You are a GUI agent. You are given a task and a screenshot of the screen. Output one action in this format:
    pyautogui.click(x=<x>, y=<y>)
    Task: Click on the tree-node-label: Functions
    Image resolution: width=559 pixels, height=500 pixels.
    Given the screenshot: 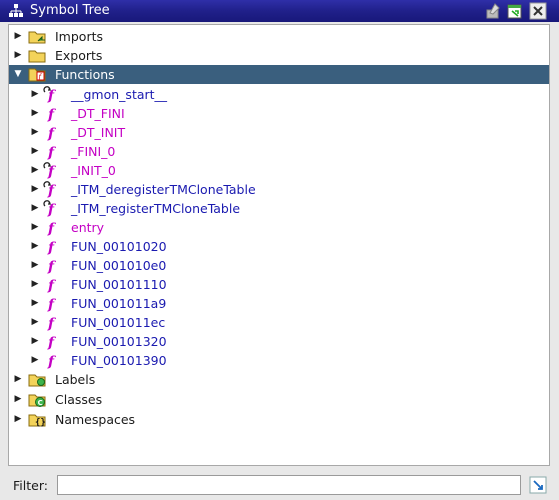 What is the action you would take?
    pyautogui.click(x=85, y=74)
    